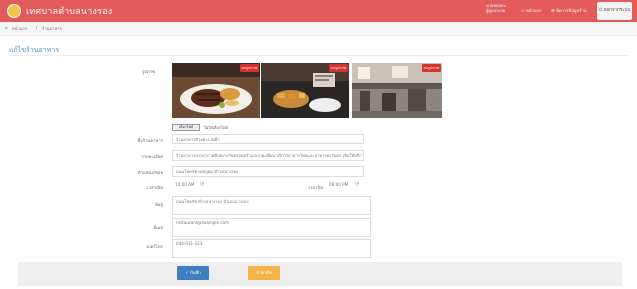  Describe the element at coordinates (569, 11) in the screenshot. I see `nav-manage: ☰ จัดการข้อมูลร้าน` at that location.